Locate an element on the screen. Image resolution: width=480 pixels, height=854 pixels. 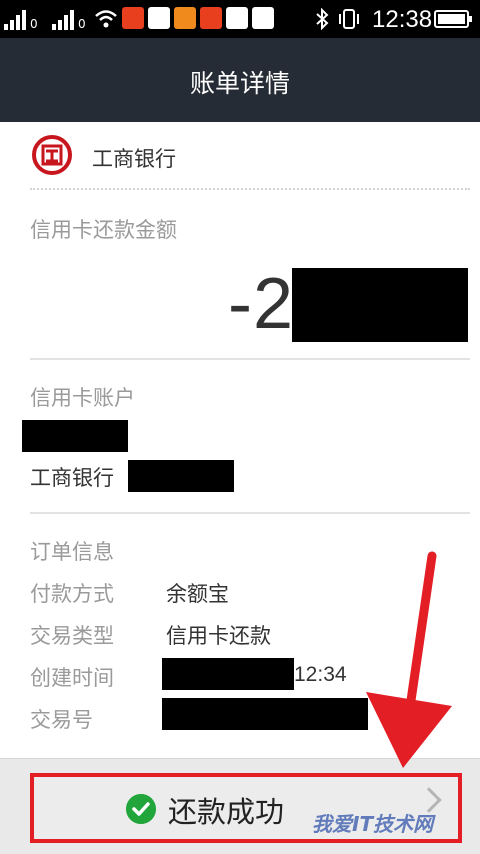
info-row-payment-method: 付款方式 余额宝 is located at coordinates (240, 592).